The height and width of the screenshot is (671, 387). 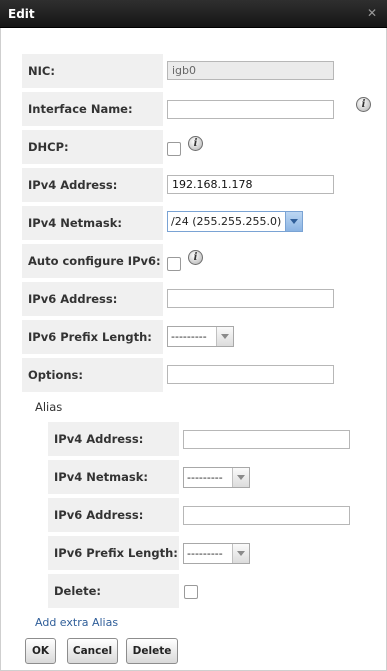 What do you see at coordinates (92, 651) in the screenshot?
I see `cancel-button: Cancel` at bounding box center [92, 651].